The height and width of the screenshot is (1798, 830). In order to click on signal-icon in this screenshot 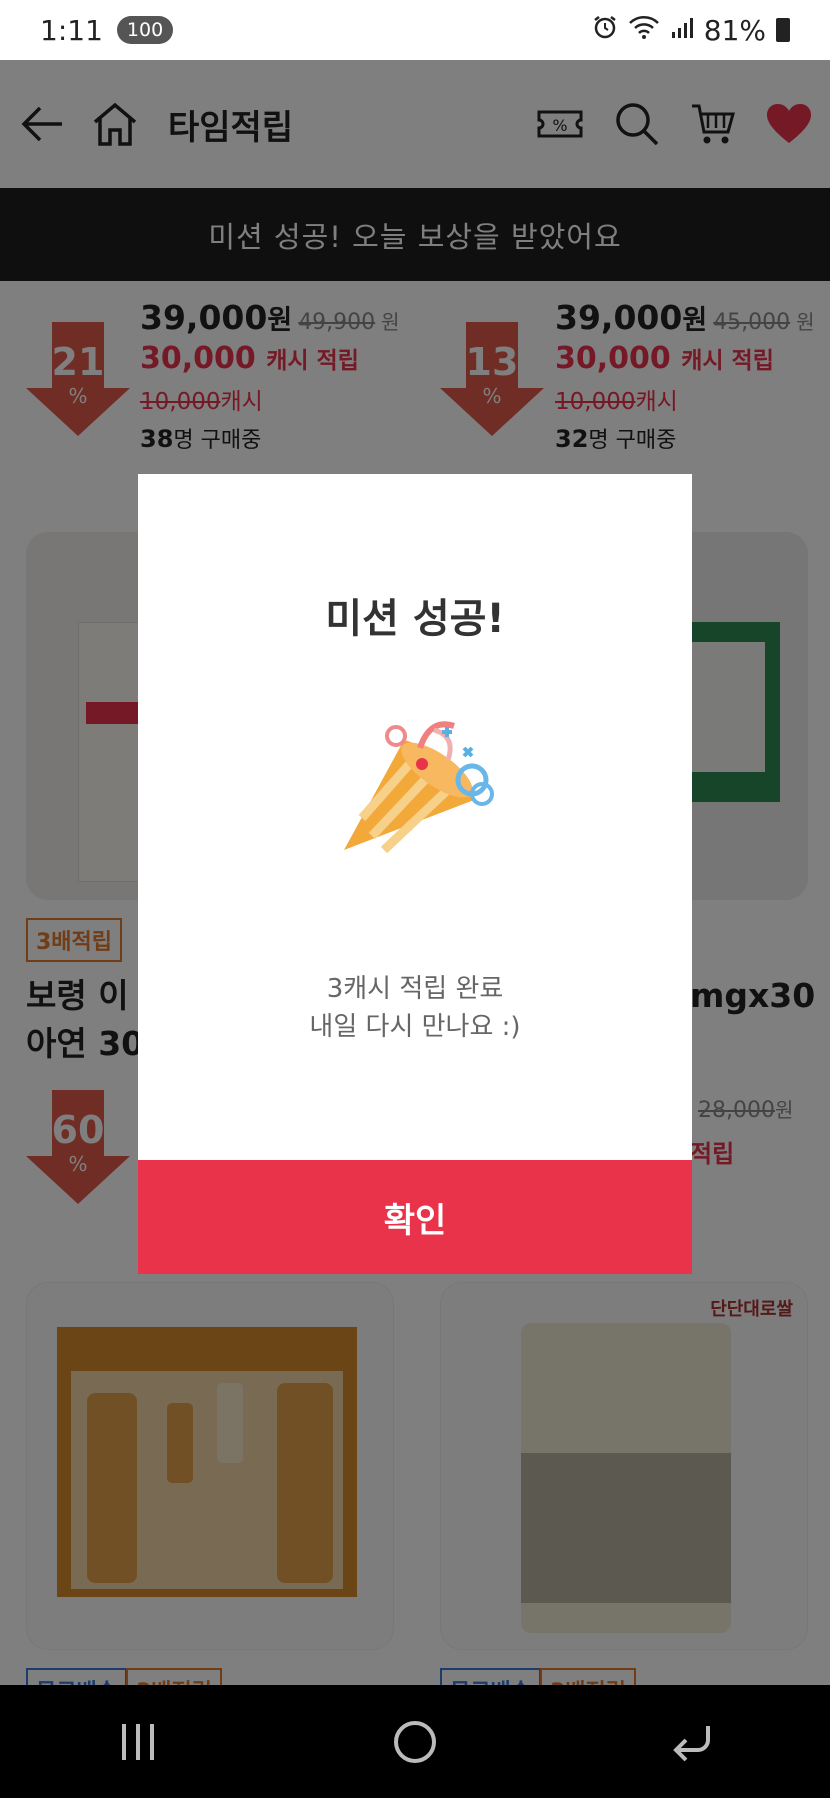, I will do `click(682, 30)`.